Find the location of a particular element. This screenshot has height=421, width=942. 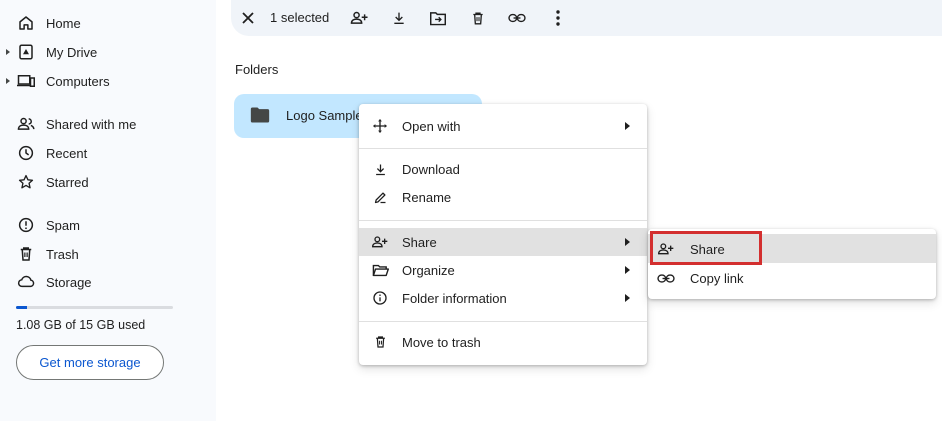

menu-item-label: Open with is located at coordinates (431, 126).